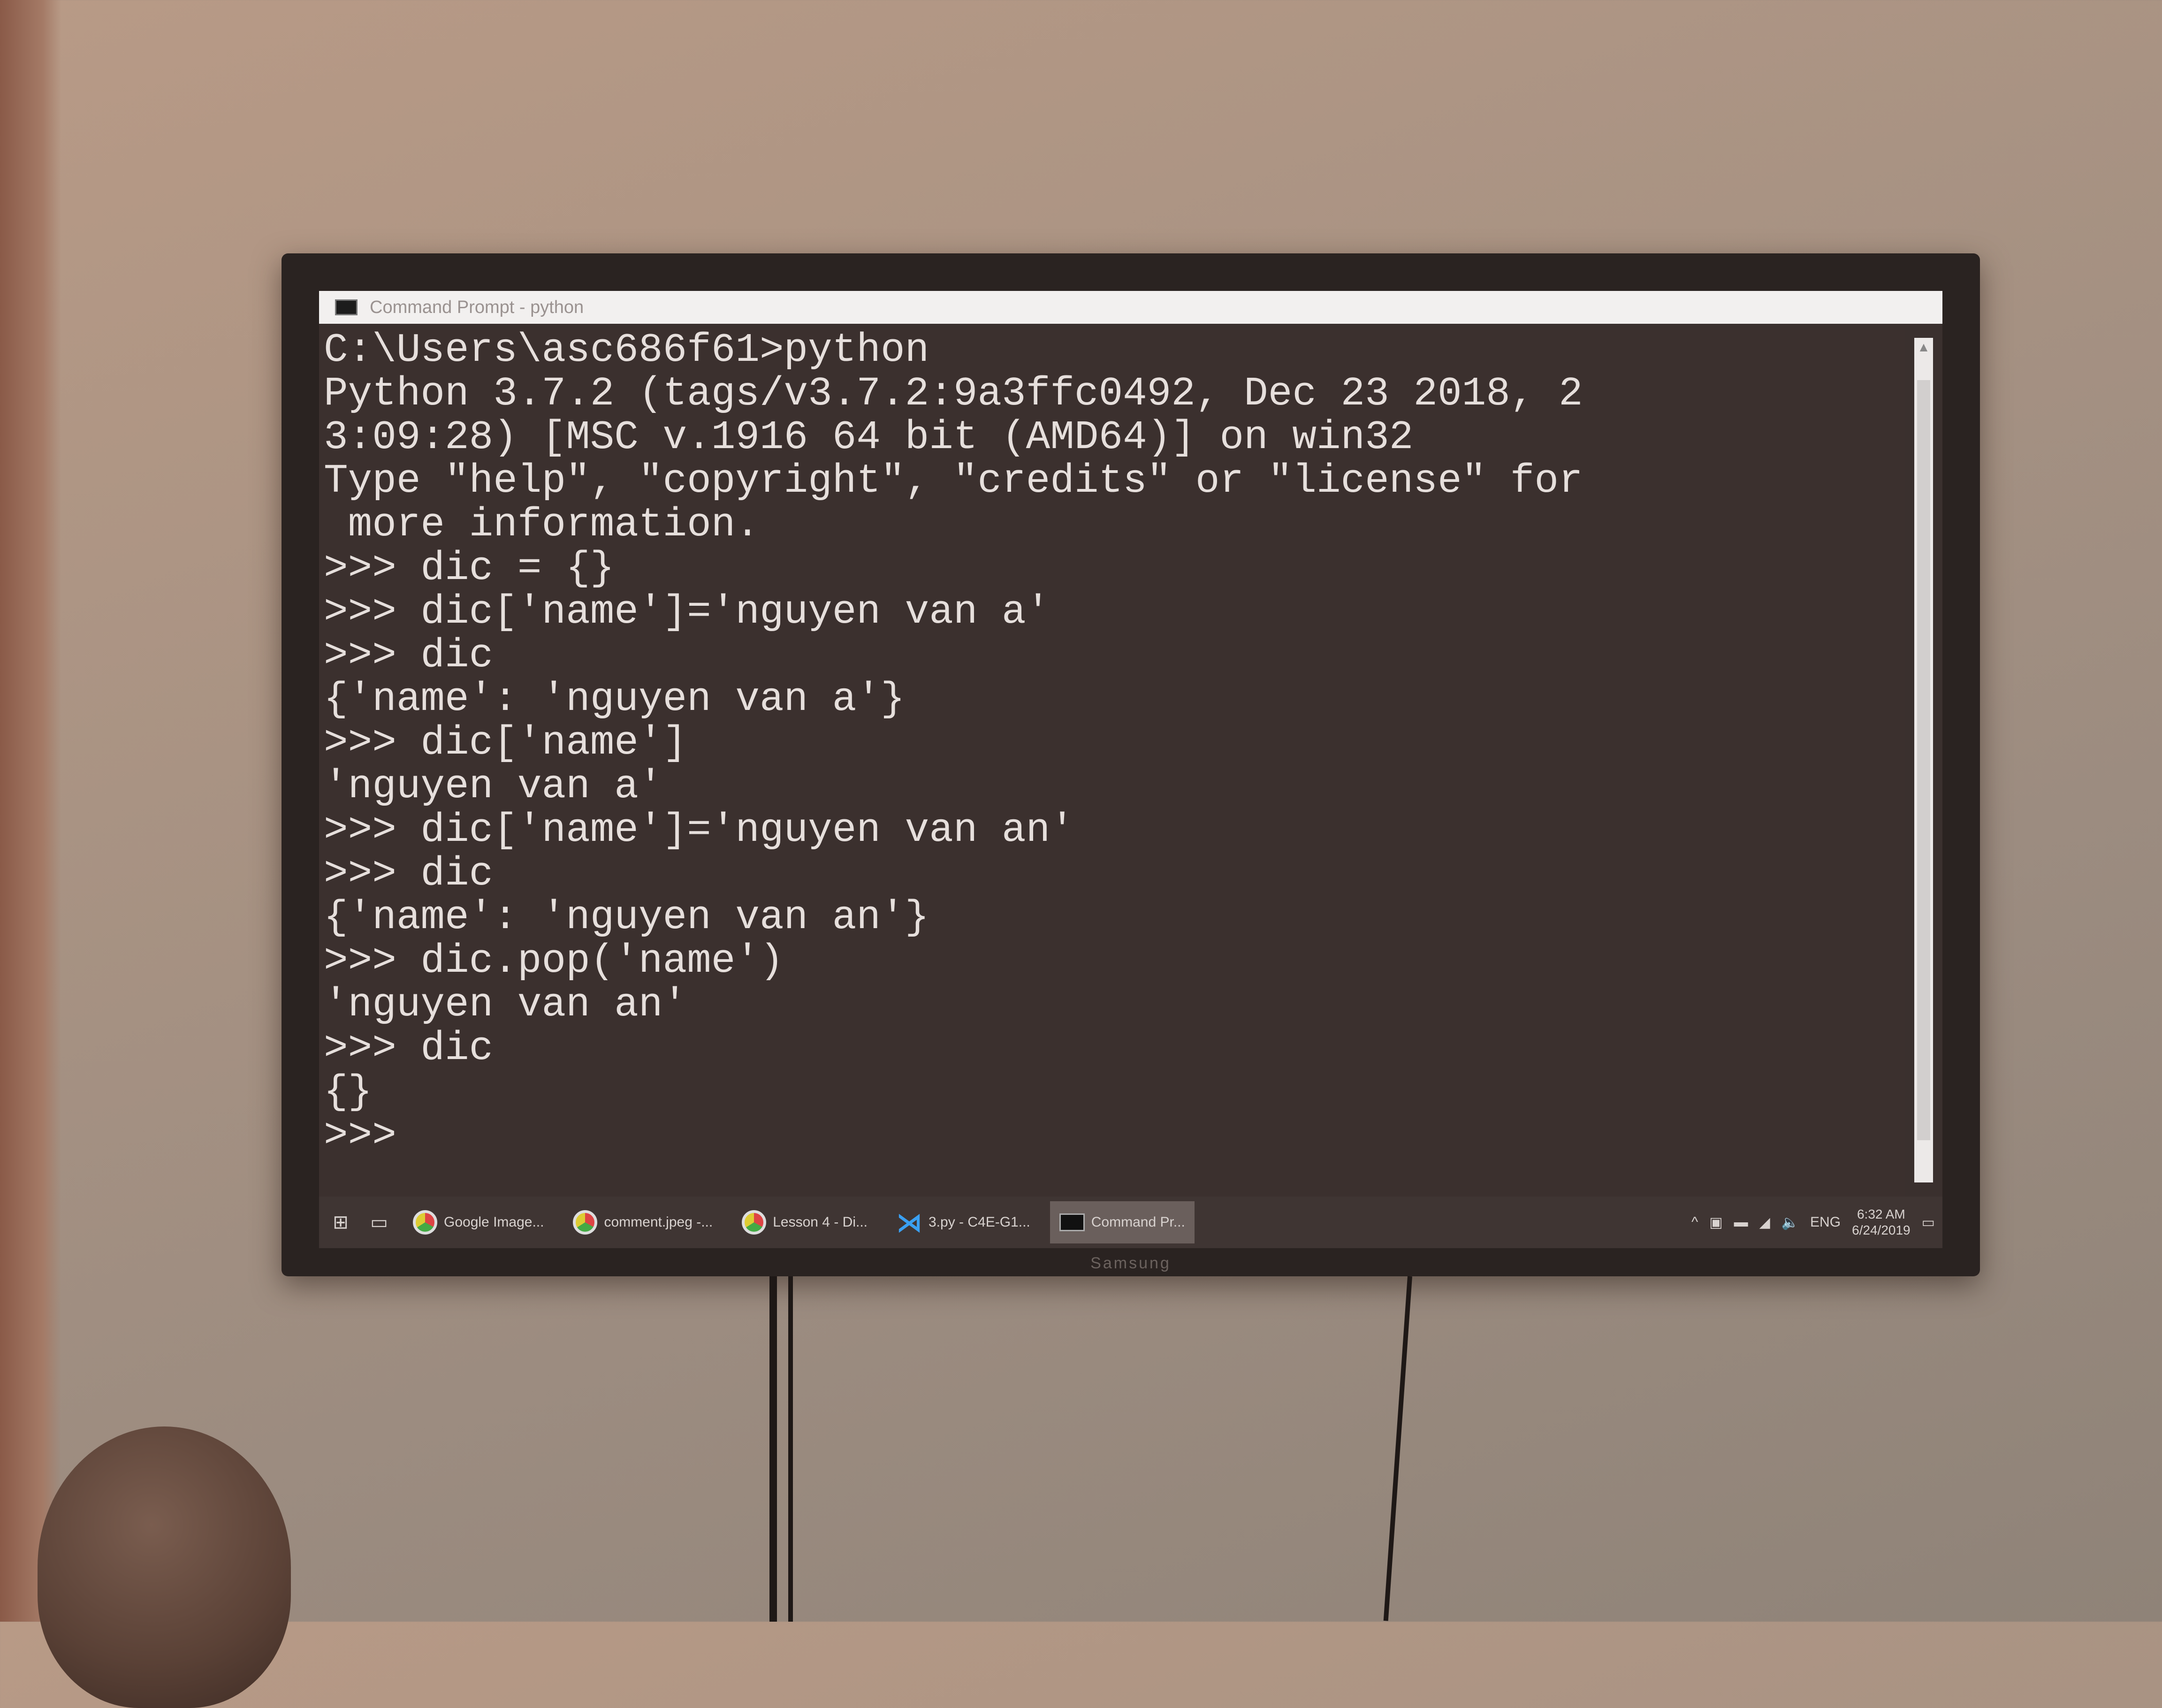 The height and width of the screenshot is (1708, 2162). I want to click on wall-edge, so click(30, 811).